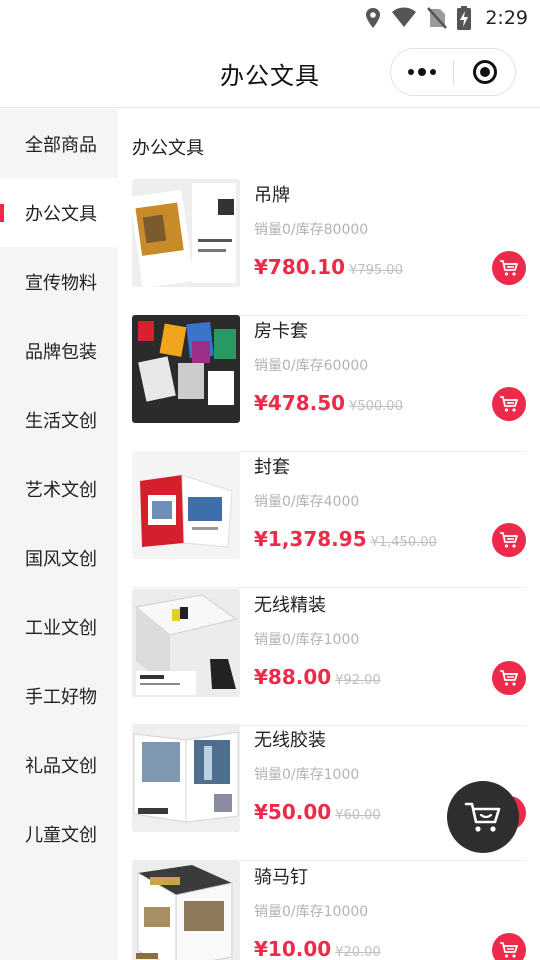 The height and width of the screenshot is (960, 540). What do you see at coordinates (293, 812) in the screenshot?
I see `product-price: ¥50.00` at bounding box center [293, 812].